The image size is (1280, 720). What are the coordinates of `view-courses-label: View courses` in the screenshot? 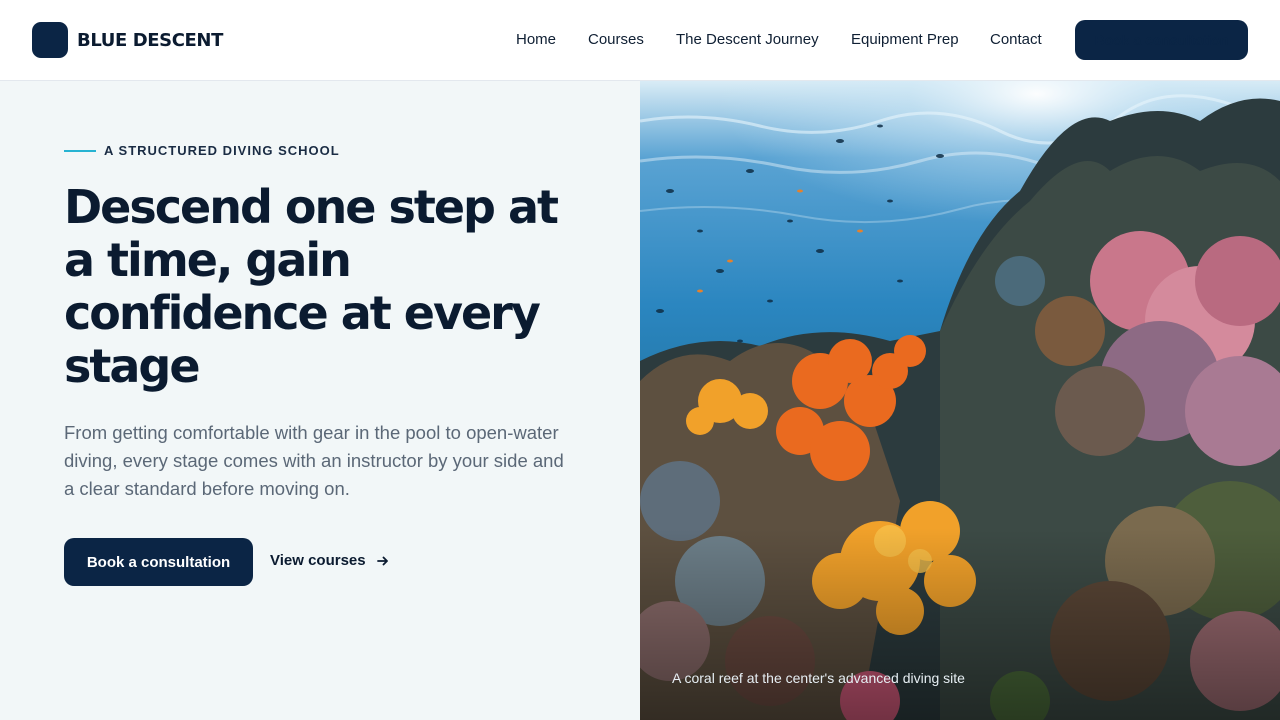 It's located at (318, 560).